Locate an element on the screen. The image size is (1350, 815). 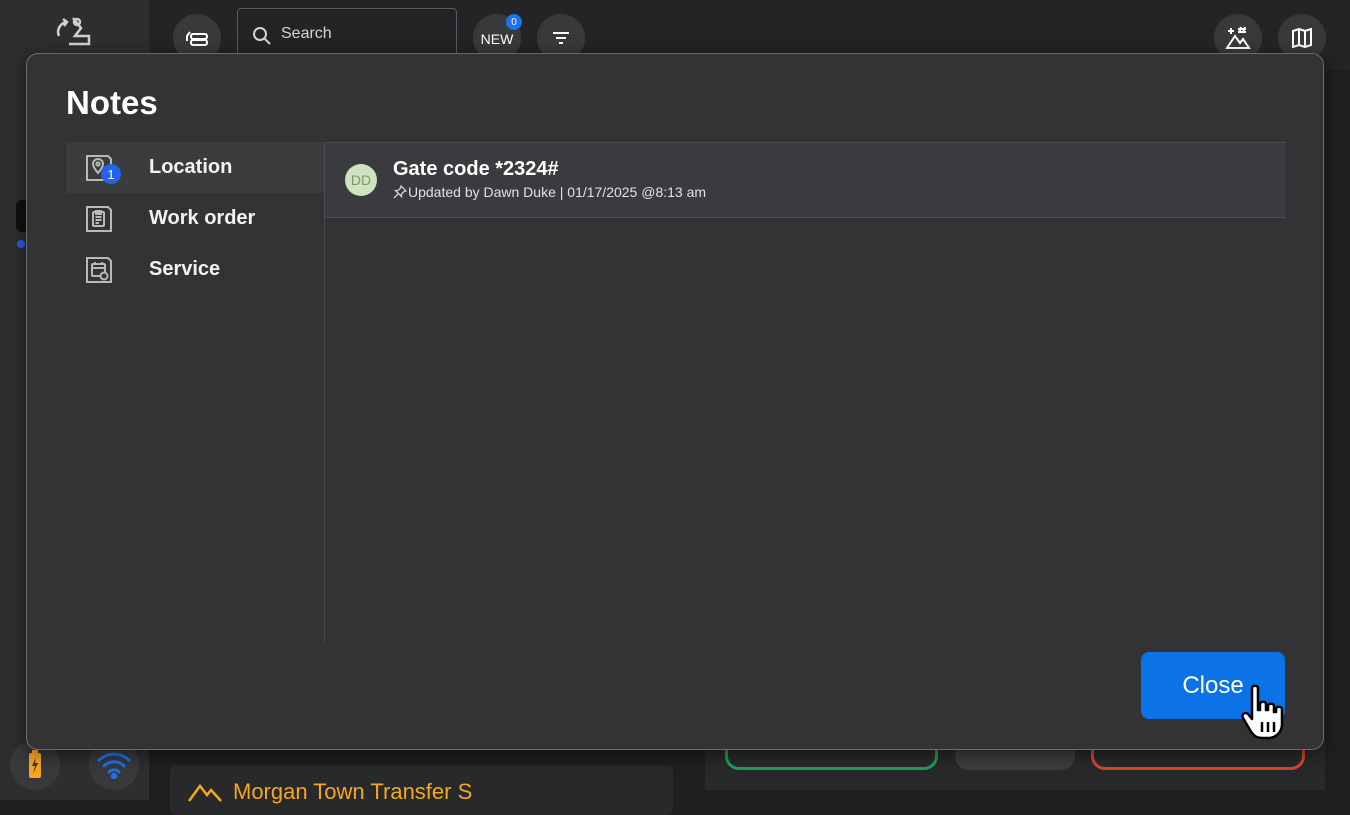
new-label: NEW is located at coordinates (497, 39).